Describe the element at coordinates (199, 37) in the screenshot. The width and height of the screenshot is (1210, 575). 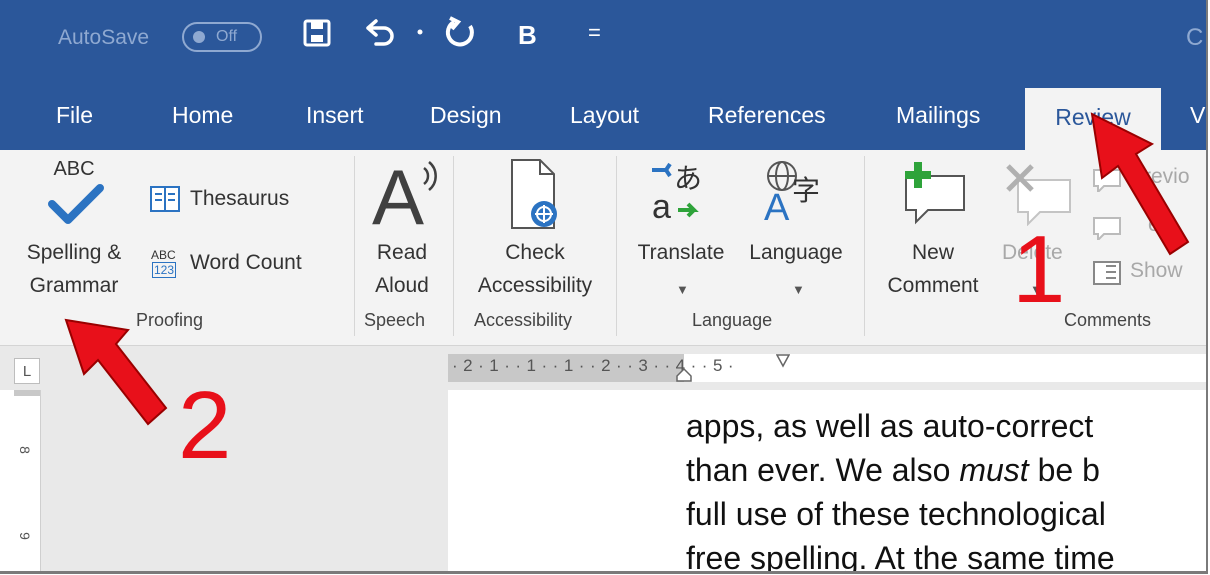
I see `toggle-knob` at that location.